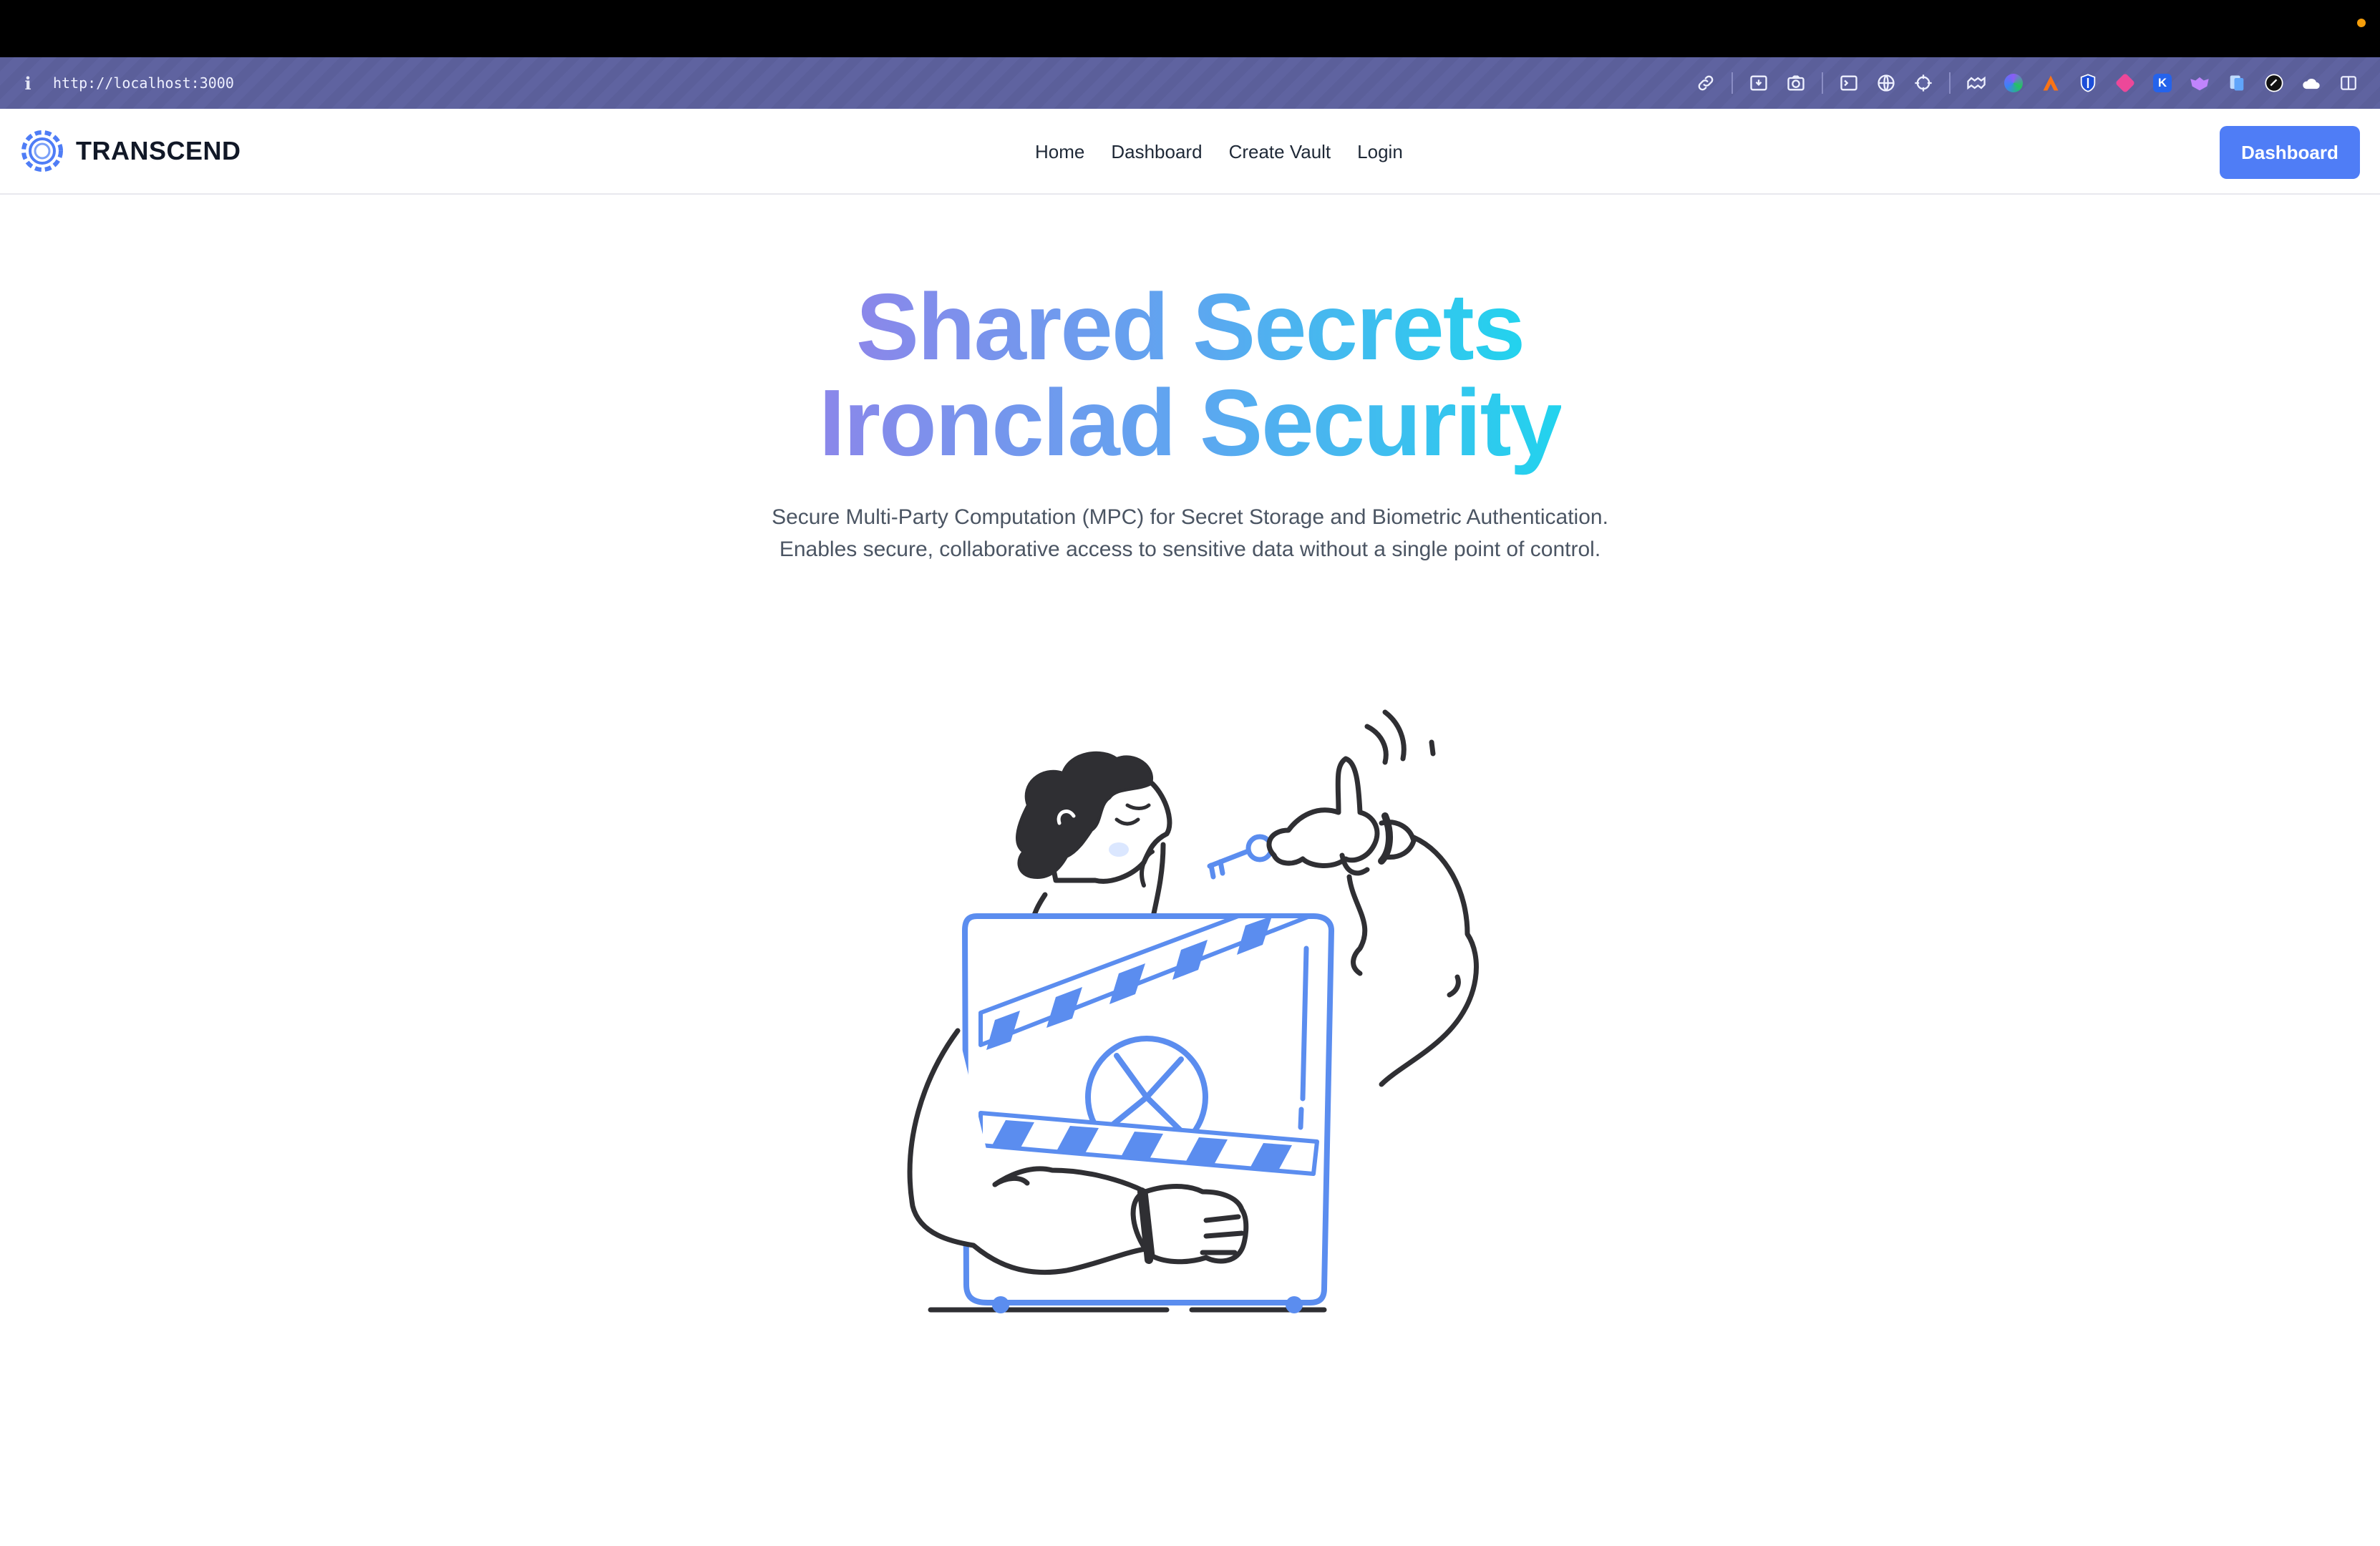 This screenshot has height=1546, width=2380. I want to click on nav-link-login: Login, so click(1380, 152).